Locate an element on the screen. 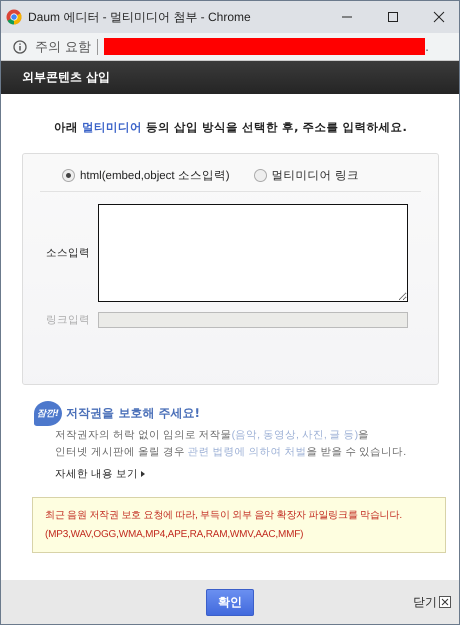 The width and height of the screenshot is (460, 625). security-label: 주의 요함 is located at coordinates (63, 47).